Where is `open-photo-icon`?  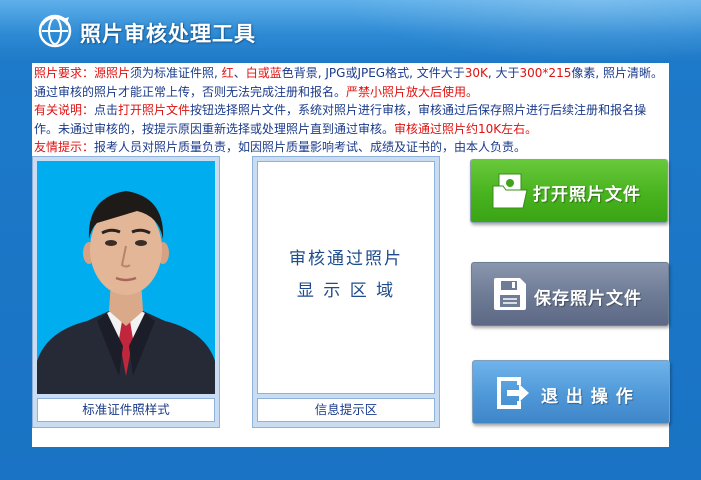
open-photo-icon is located at coordinates (510, 191).